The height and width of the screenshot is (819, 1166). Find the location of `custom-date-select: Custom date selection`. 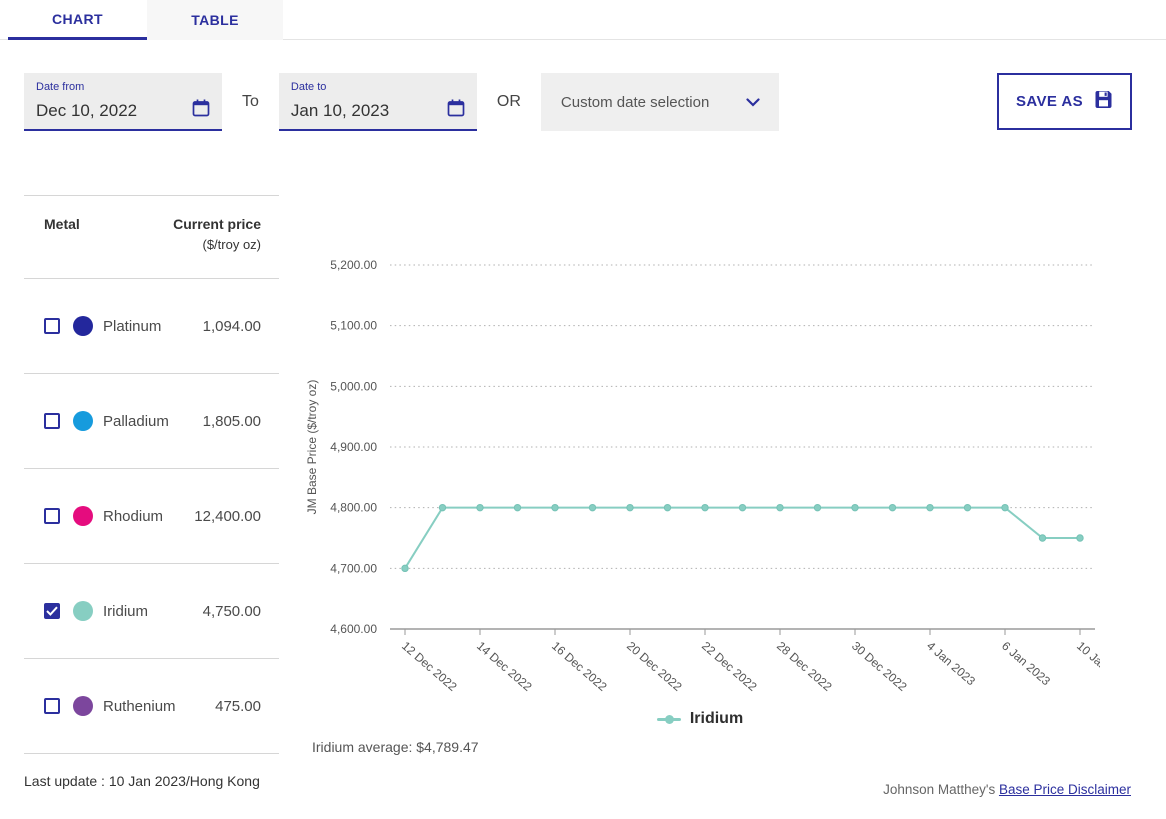

custom-date-select: Custom date selection is located at coordinates (659, 102).